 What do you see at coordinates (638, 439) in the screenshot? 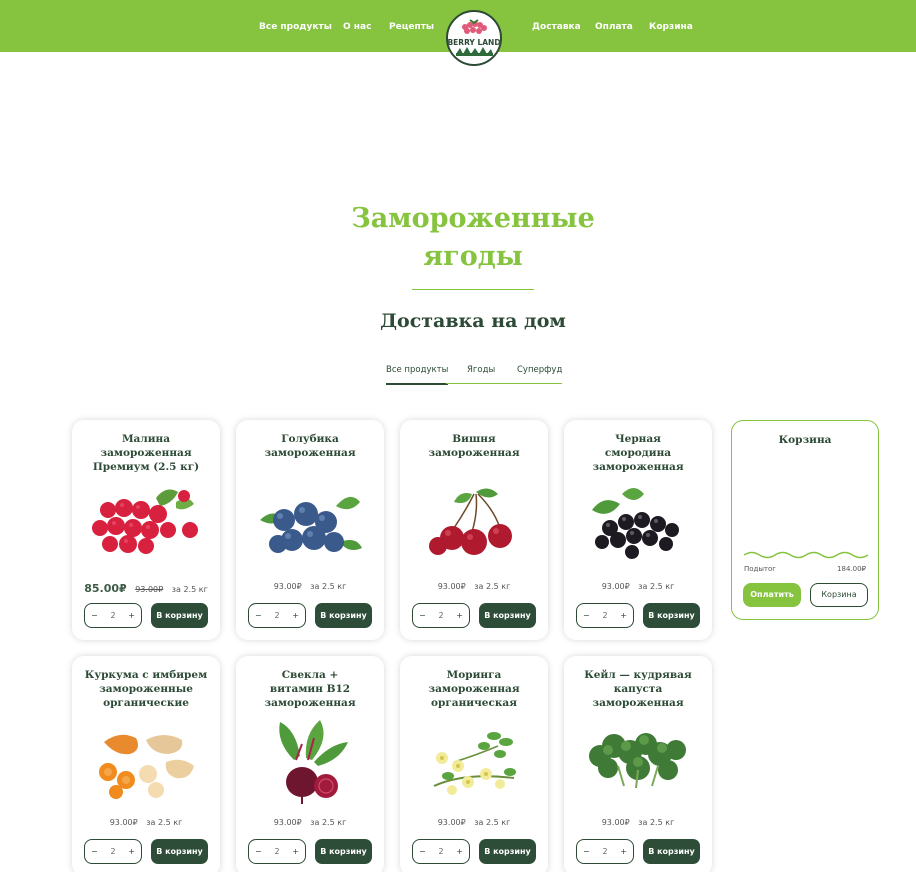
I see `product-title-line: Черная` at bounding box center [638, 439].